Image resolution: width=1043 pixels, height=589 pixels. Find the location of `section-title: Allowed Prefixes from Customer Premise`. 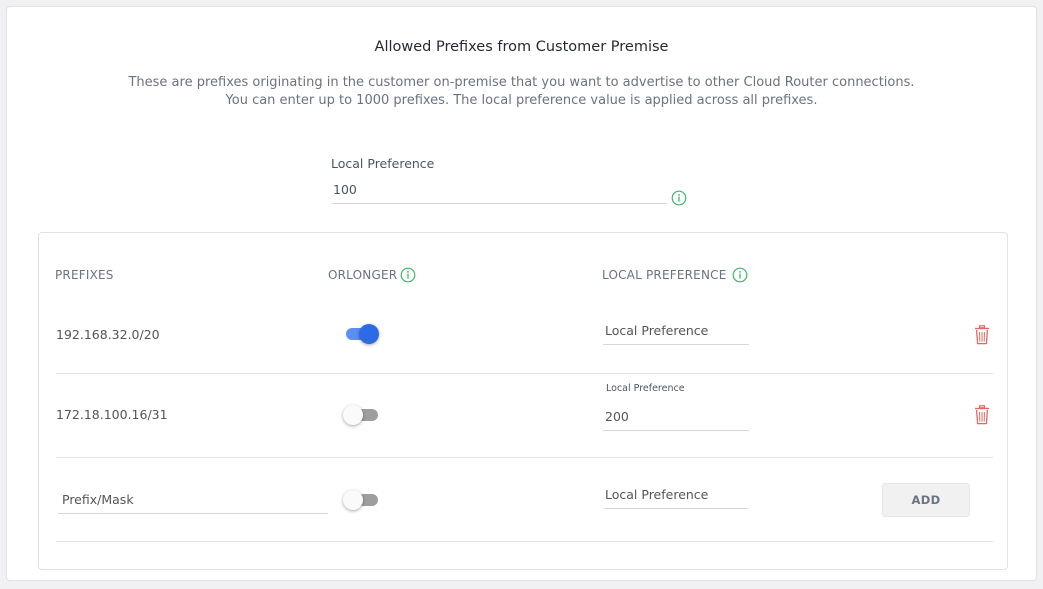

section-title: Allowed Prefixes from Customer Premise is located at coordinates (521, 47).